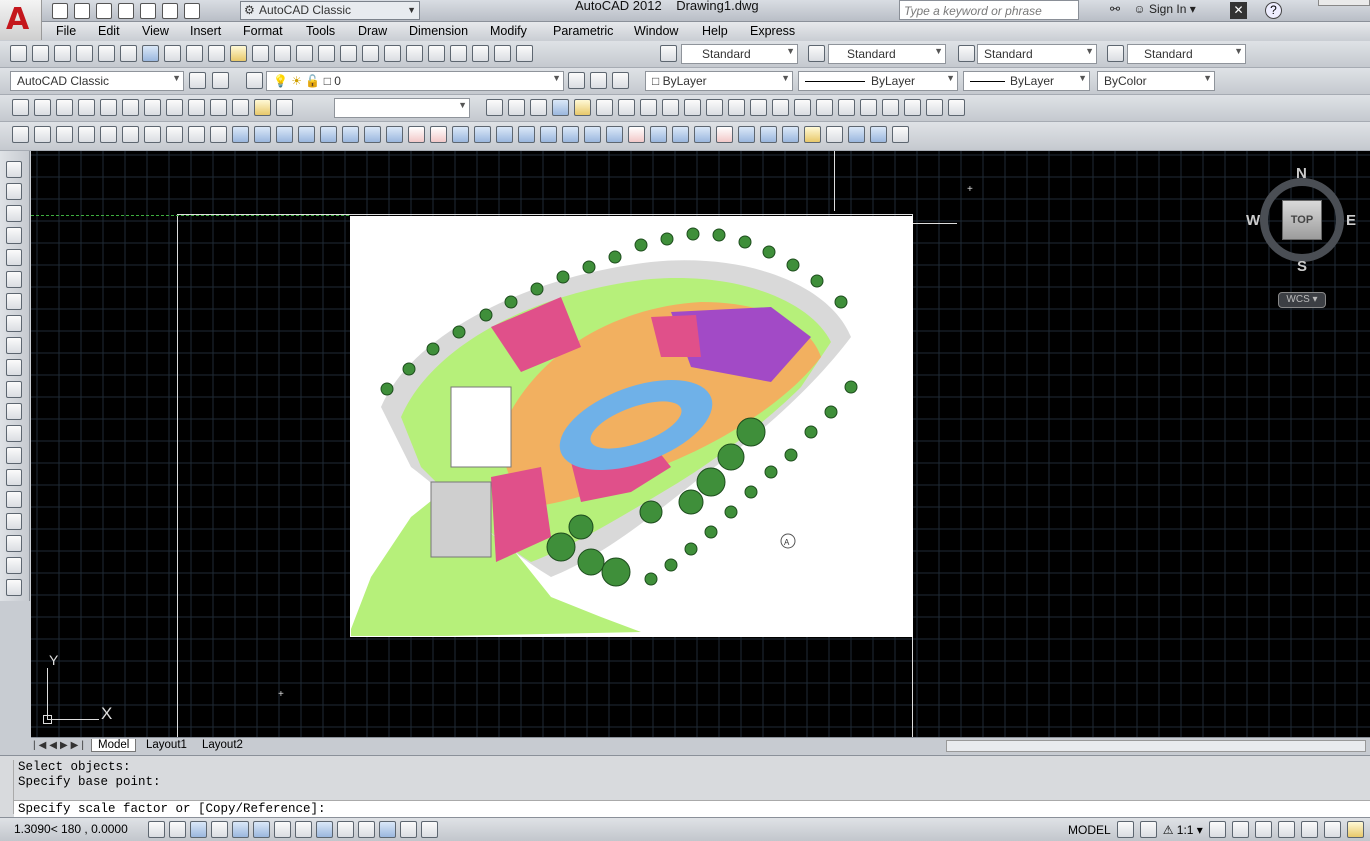  I want to click on pan-icon, so click(304, 53).